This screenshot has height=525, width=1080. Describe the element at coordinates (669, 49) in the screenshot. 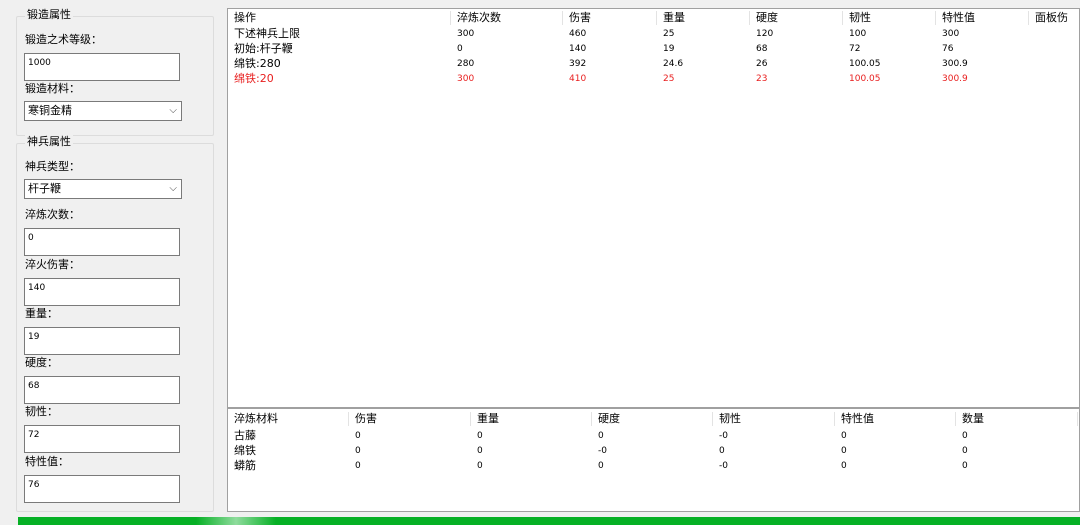

I see `cell-weight: 19` at that location.